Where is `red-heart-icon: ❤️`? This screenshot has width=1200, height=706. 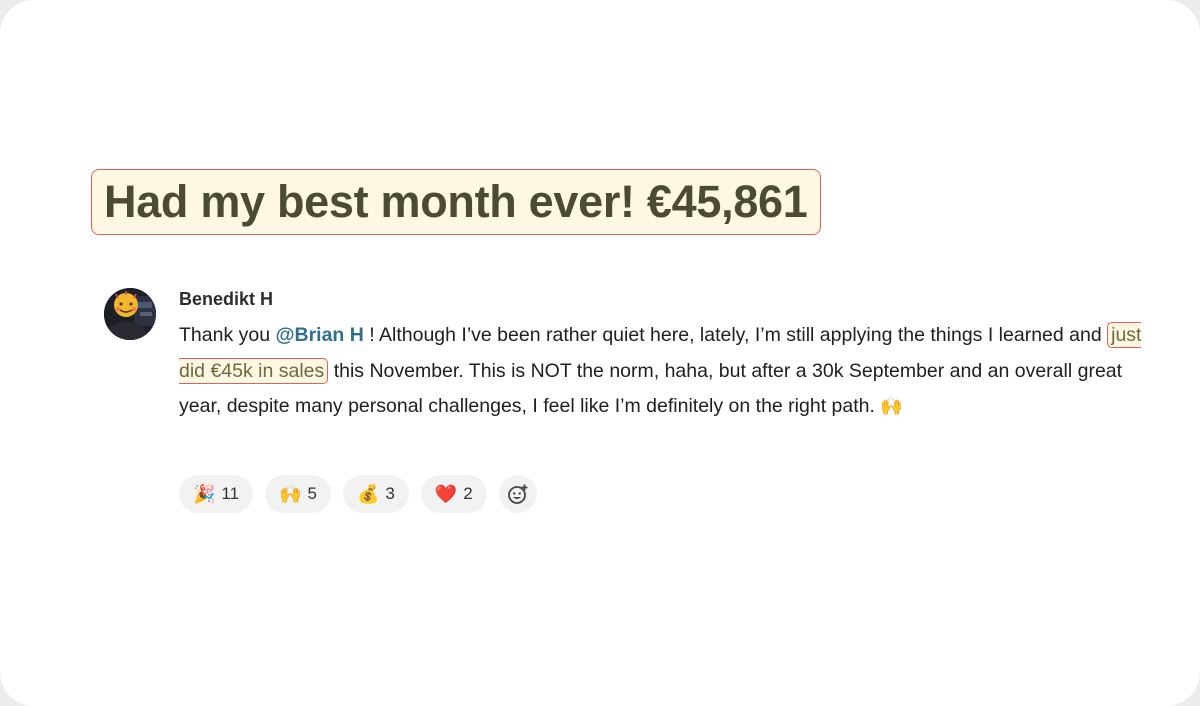 red-heart-icon: ❤️ is located at coordinates (446, 494).